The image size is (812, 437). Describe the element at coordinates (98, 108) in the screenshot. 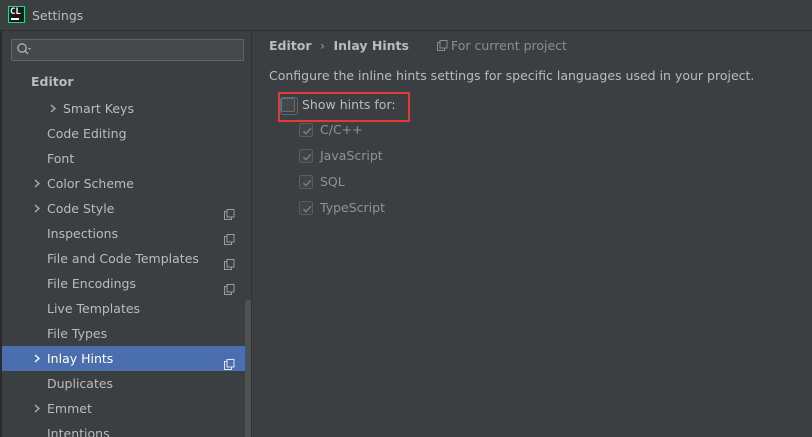

I see `sidebar-item-label: Smart Keys` at that location.